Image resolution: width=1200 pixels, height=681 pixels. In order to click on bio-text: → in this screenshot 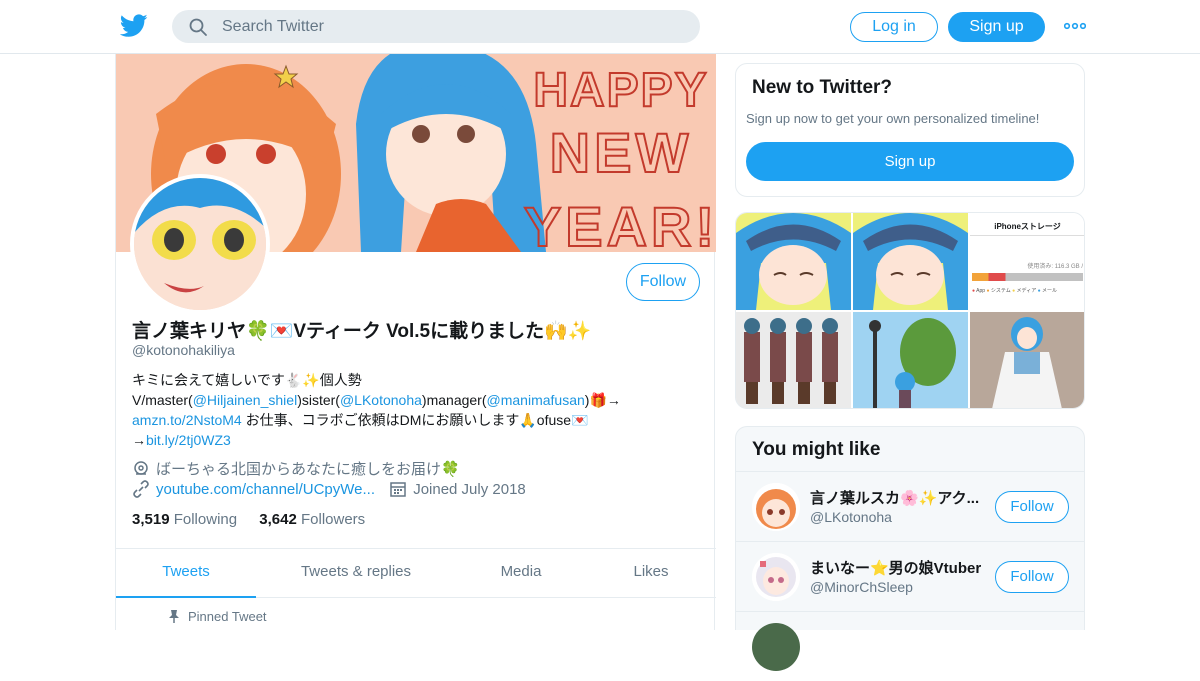, I will do `click(139, 440)`.